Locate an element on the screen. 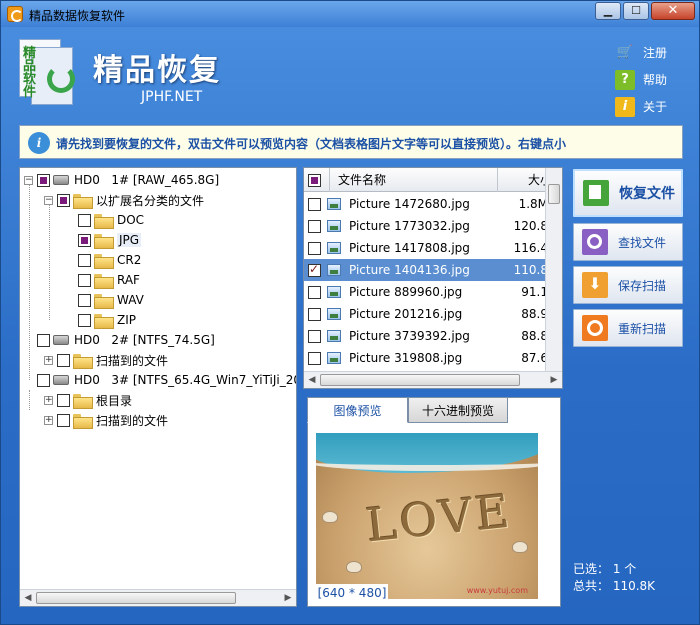 The image size is (700, 625). file-name: Picture 201216.jpg is located at coordinates (406, 314).